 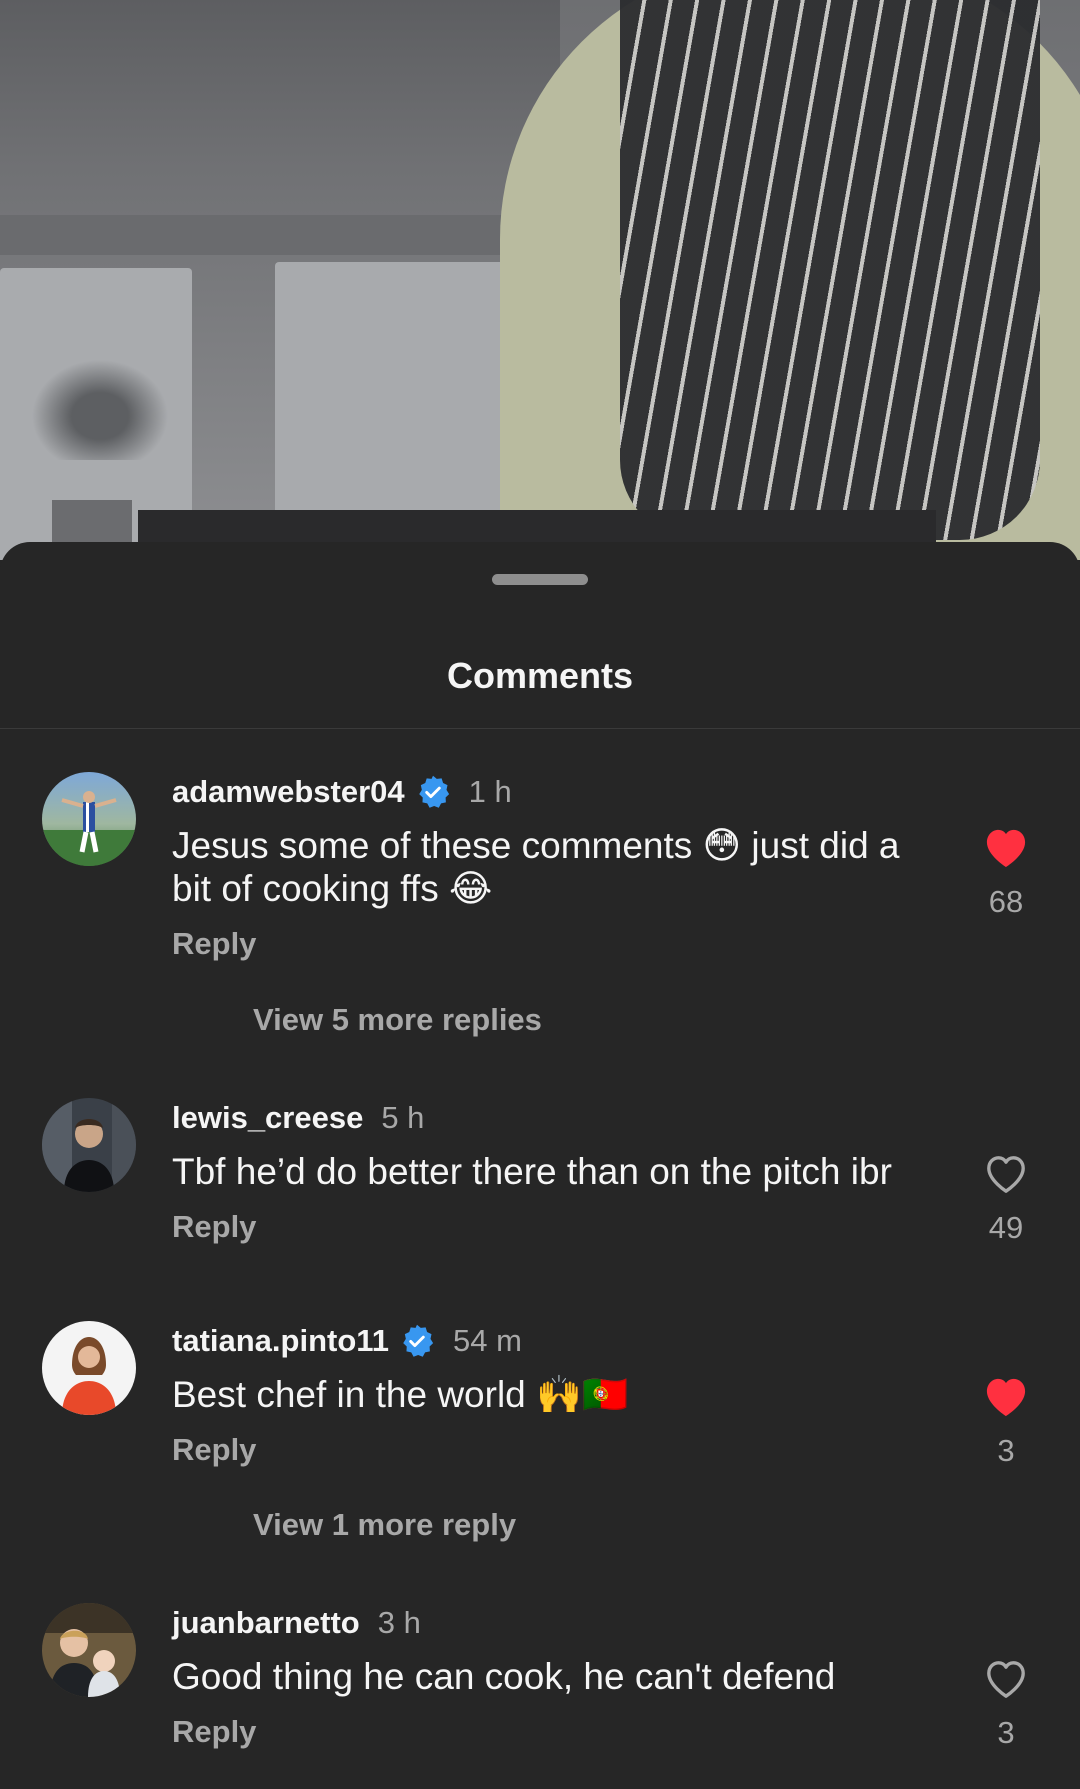 I want to click on username: adamwebster04, so click(x=288, y=792).